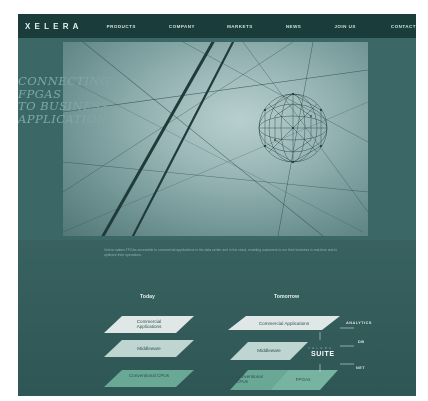 The height and width of the screenshot is (401, 428). I want to click on today-cpus-label: Conventional CPUs, so click(149, 375).